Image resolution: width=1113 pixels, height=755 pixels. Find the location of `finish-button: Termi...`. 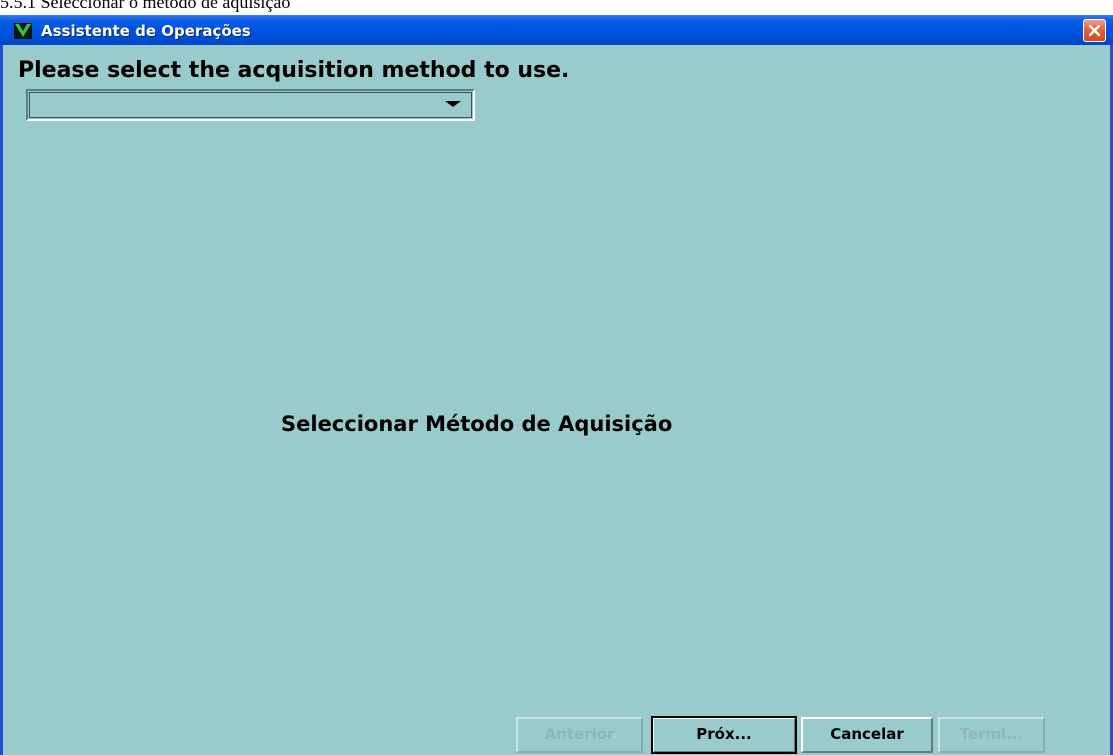

finish-button: Termi... is located at coordinates (991, 735).